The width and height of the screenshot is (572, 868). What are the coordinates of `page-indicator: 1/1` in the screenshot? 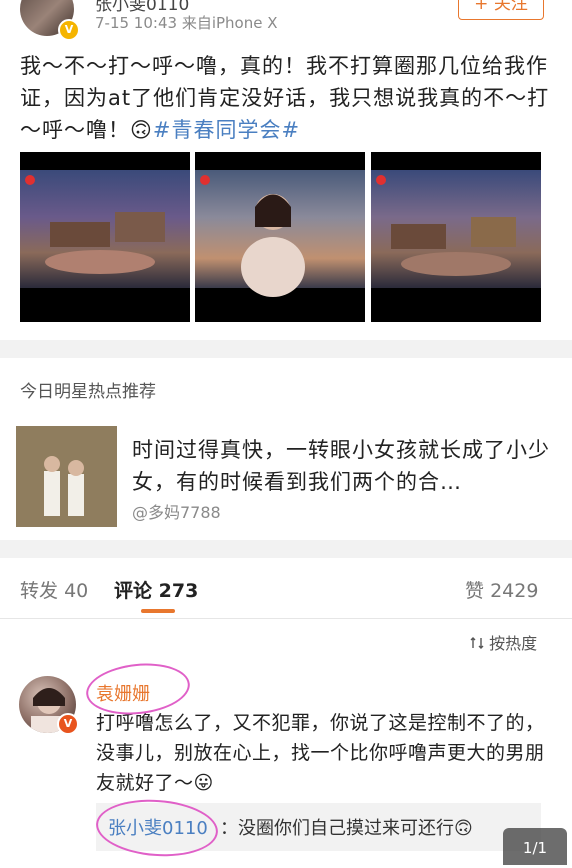 It's located at (535, 846).